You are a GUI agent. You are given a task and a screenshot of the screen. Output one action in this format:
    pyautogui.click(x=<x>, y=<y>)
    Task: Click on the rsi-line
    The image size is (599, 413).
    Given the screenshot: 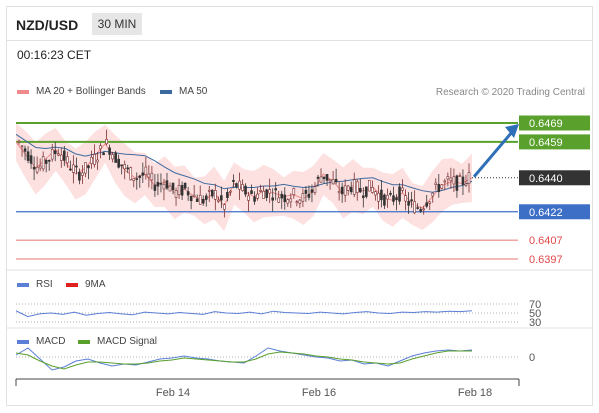 What is the action you would take?
    pyautogui.click(x=244, y=314)
    